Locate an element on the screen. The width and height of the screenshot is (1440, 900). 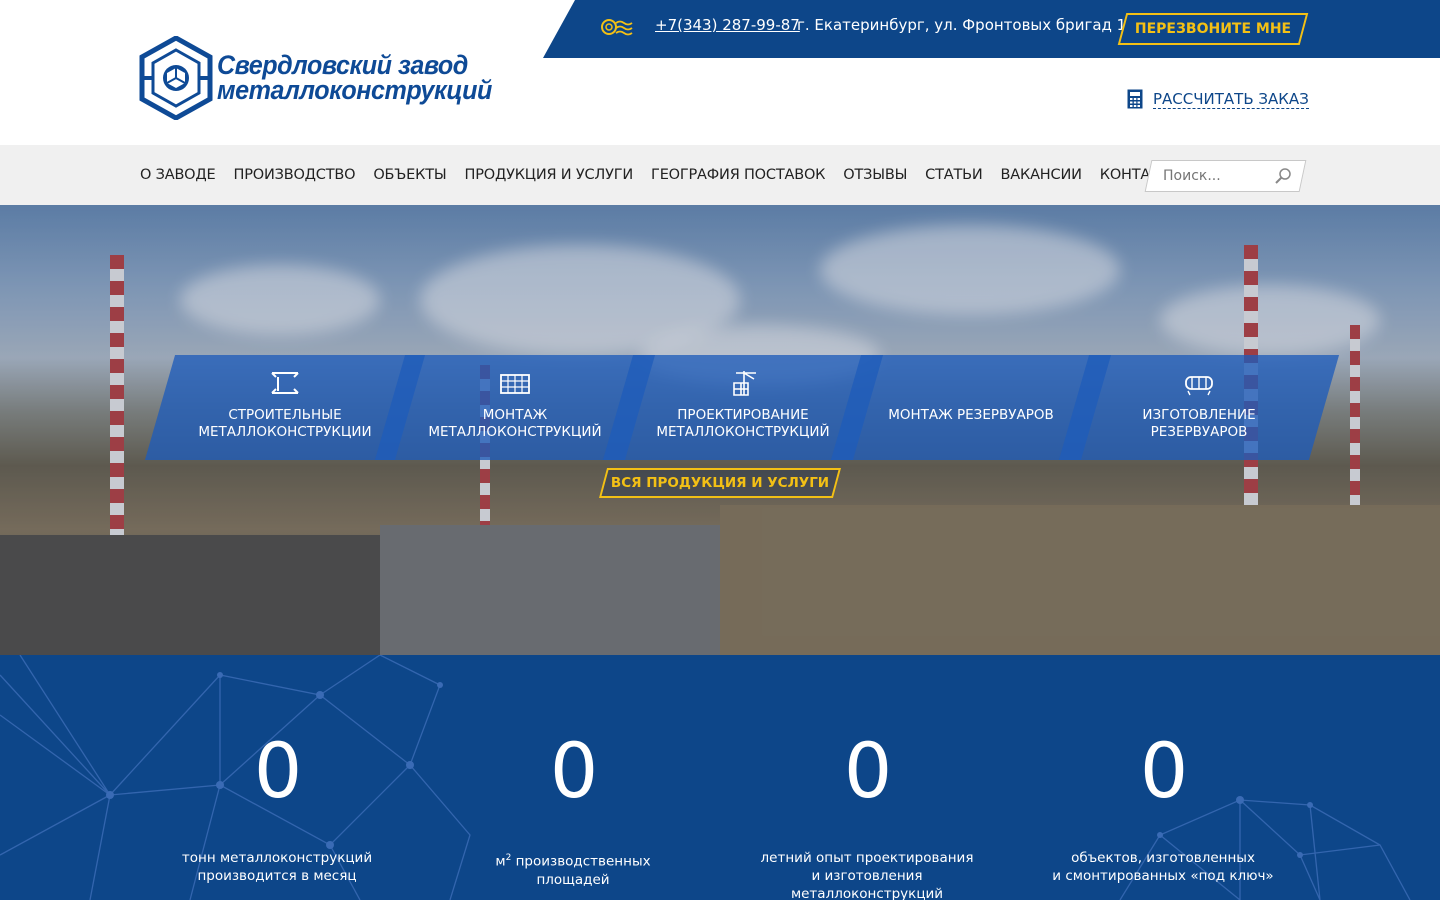
service-tank-manufacturing: ИЗГОТОВЛЕНИЕ РЕЗЕРВУАРОВ is located at coordinates (1199, 407).